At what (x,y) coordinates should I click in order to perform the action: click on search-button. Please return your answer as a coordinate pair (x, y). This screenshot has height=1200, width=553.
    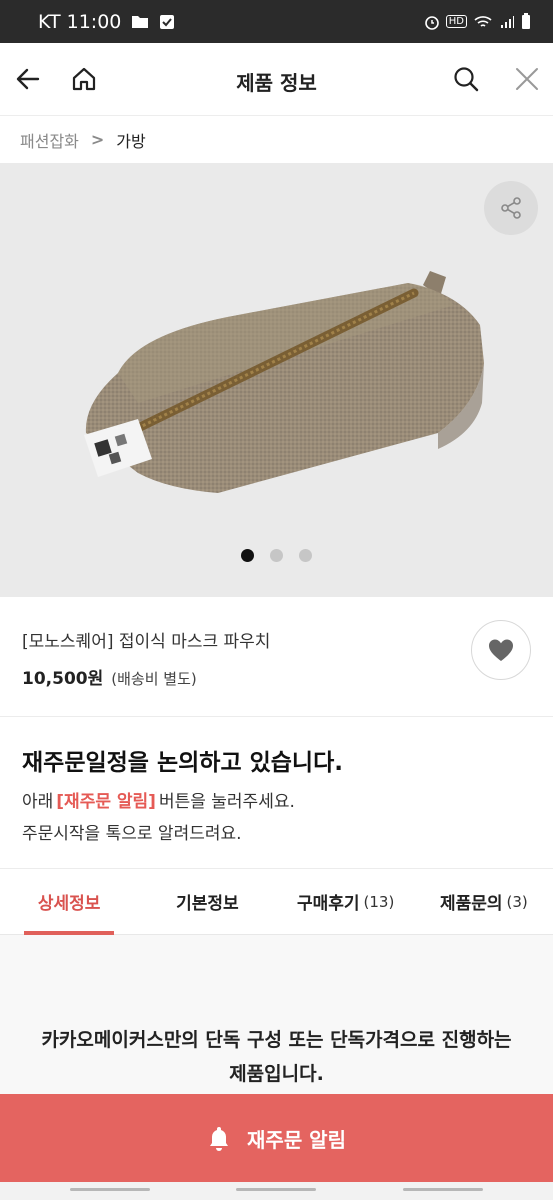
    Looking at the image, I should click on (466, 79).